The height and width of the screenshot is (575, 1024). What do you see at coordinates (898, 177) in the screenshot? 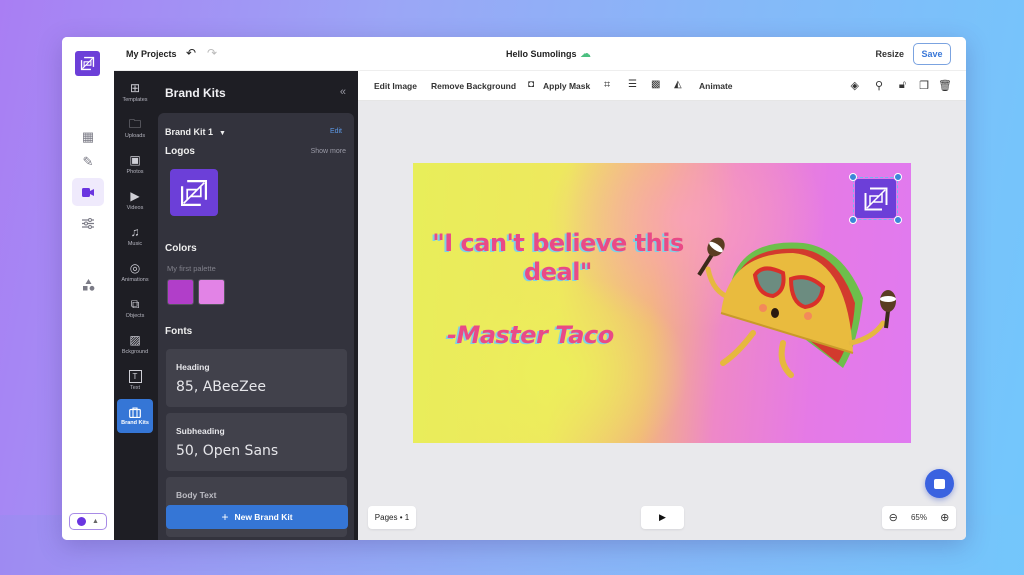
I see `resize-handle-top-right` at bounding box center [898, 177].